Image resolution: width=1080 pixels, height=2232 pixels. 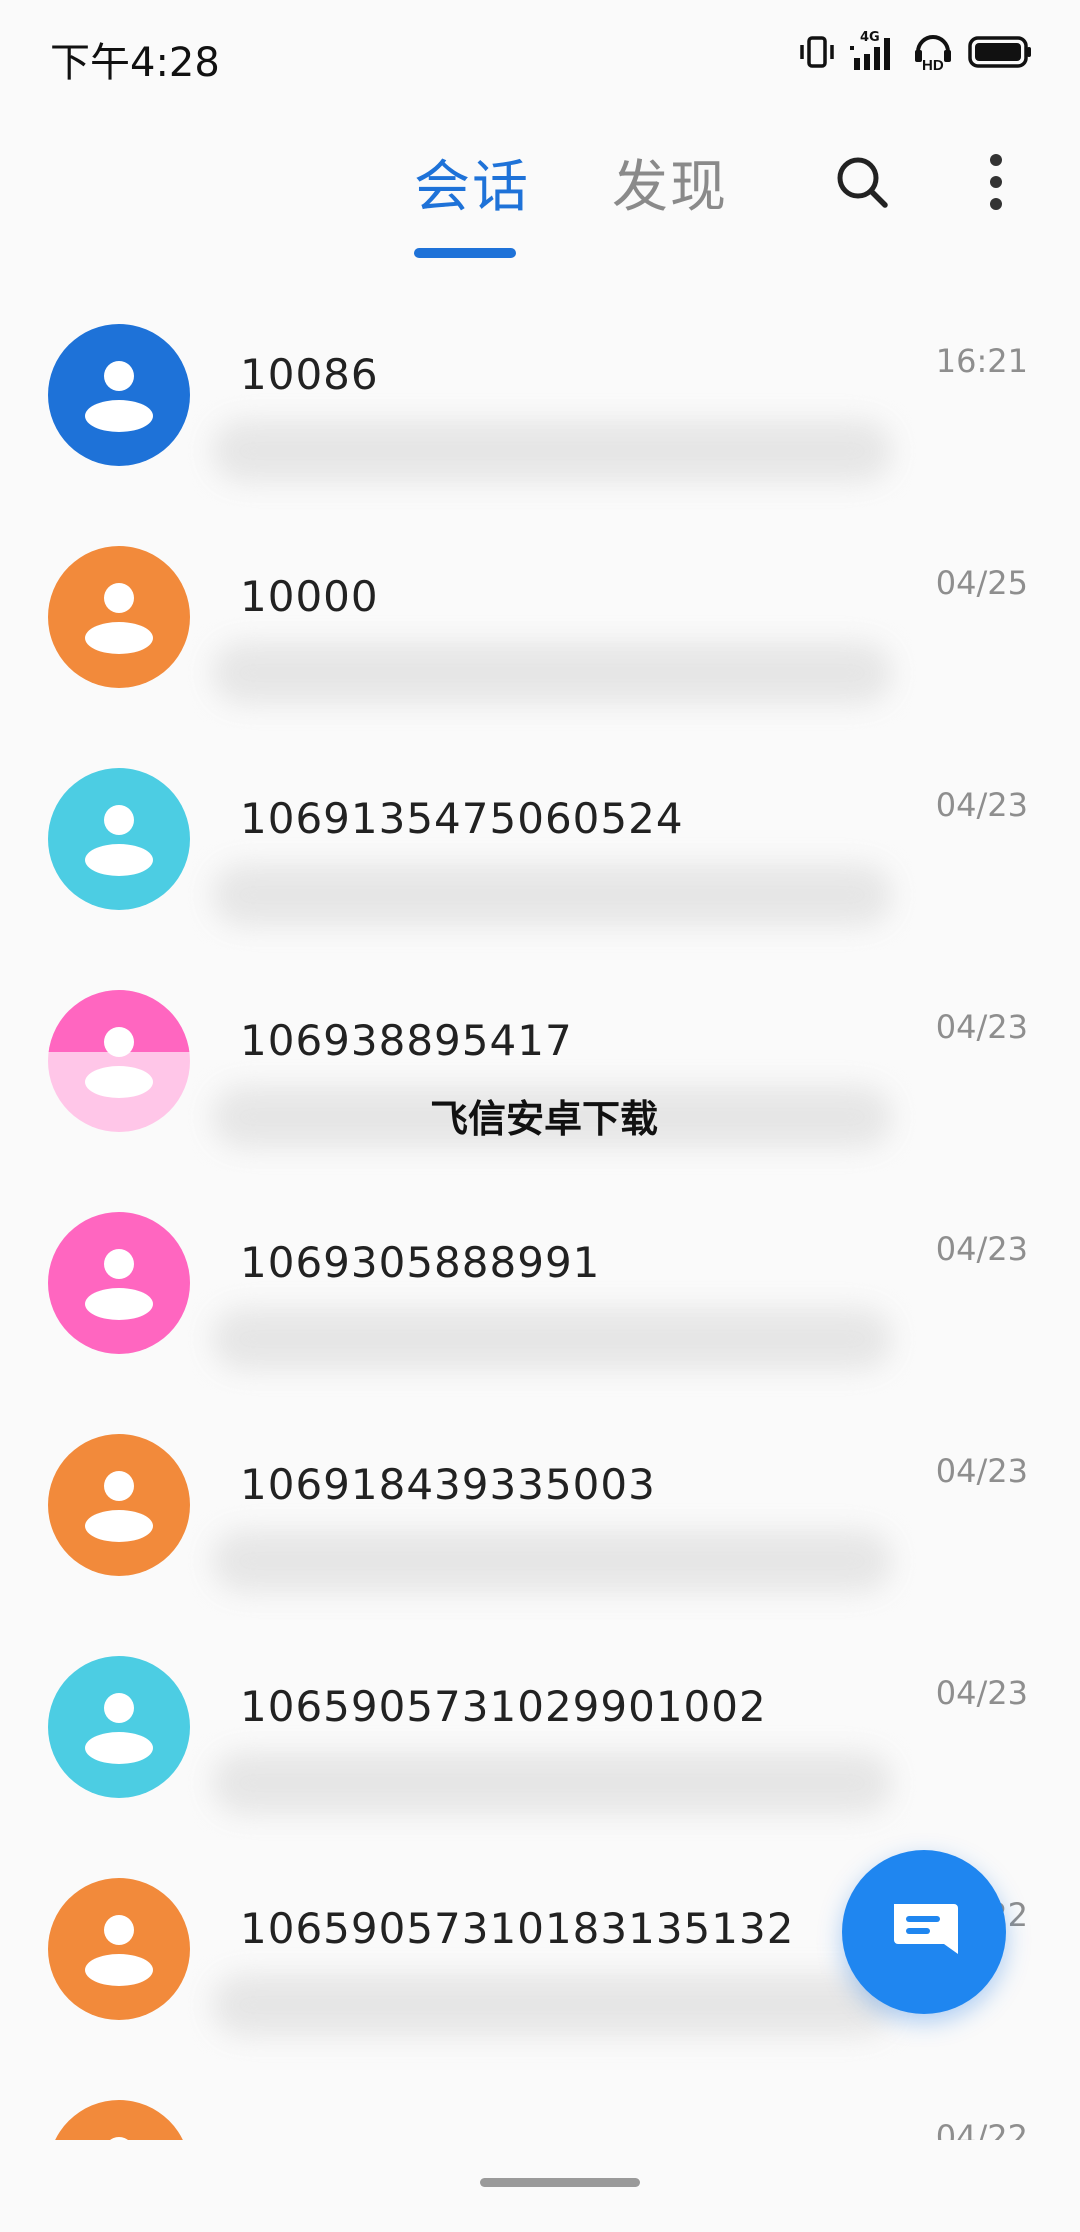 I want to click on search-button, so click(x=862, y=182).